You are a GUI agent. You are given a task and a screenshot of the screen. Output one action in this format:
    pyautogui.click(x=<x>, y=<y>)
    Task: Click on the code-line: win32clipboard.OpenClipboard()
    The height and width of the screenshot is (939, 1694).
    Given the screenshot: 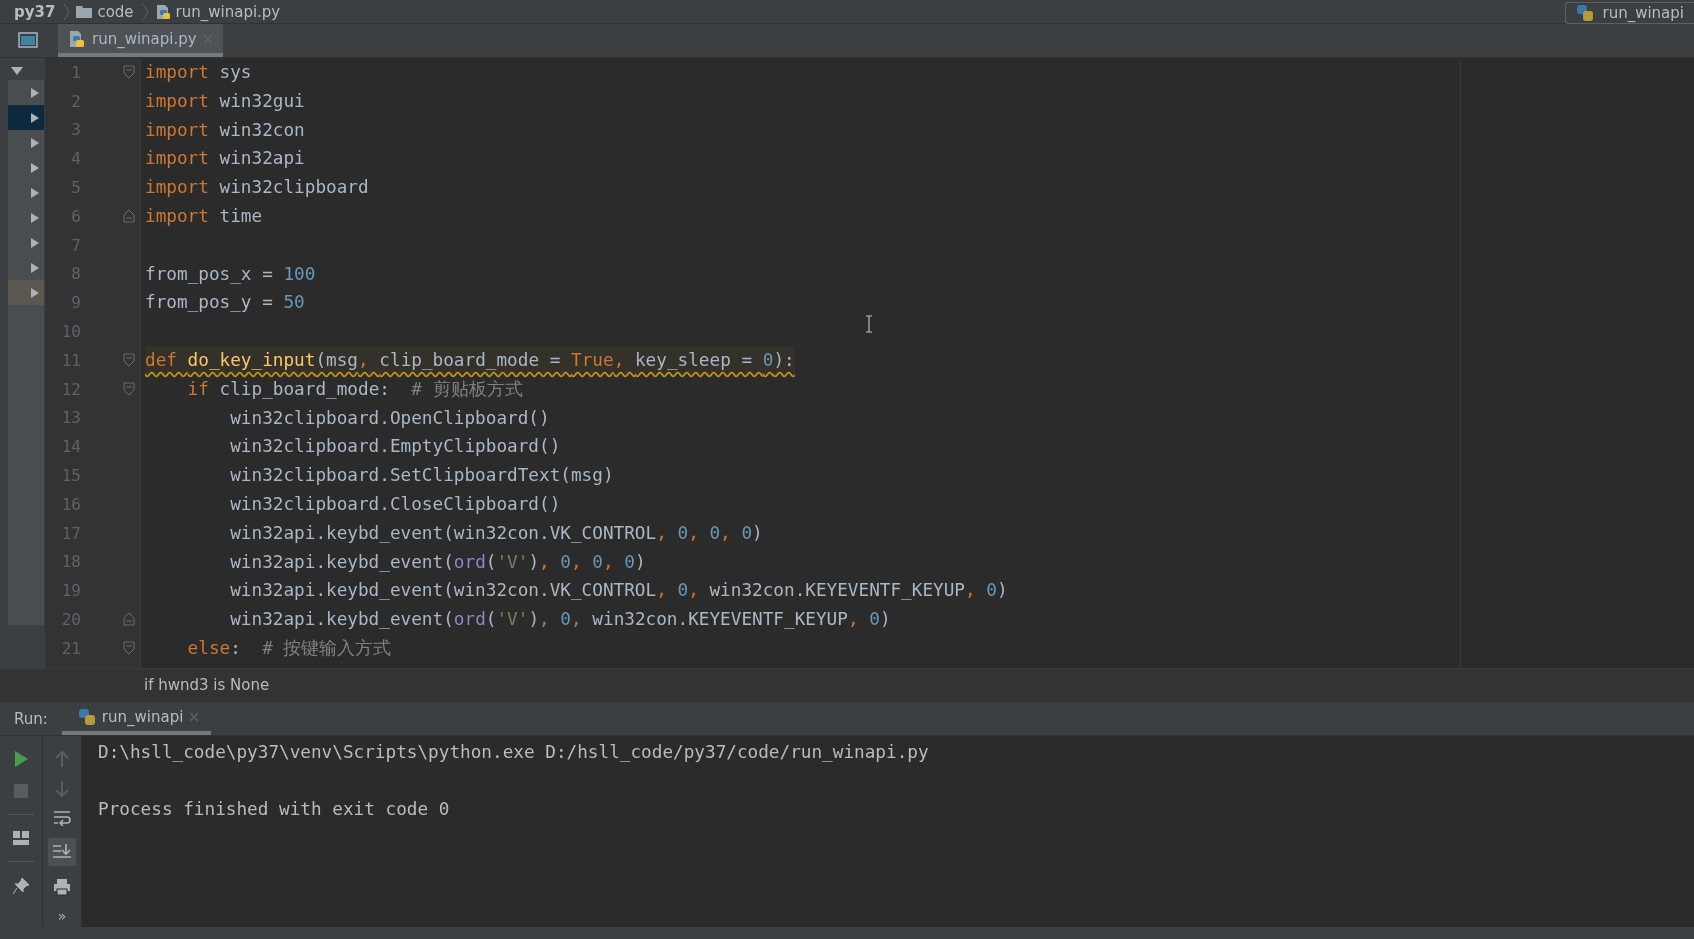 What is the action you would take?
    pyautogui.click(x=389, y=418)
    